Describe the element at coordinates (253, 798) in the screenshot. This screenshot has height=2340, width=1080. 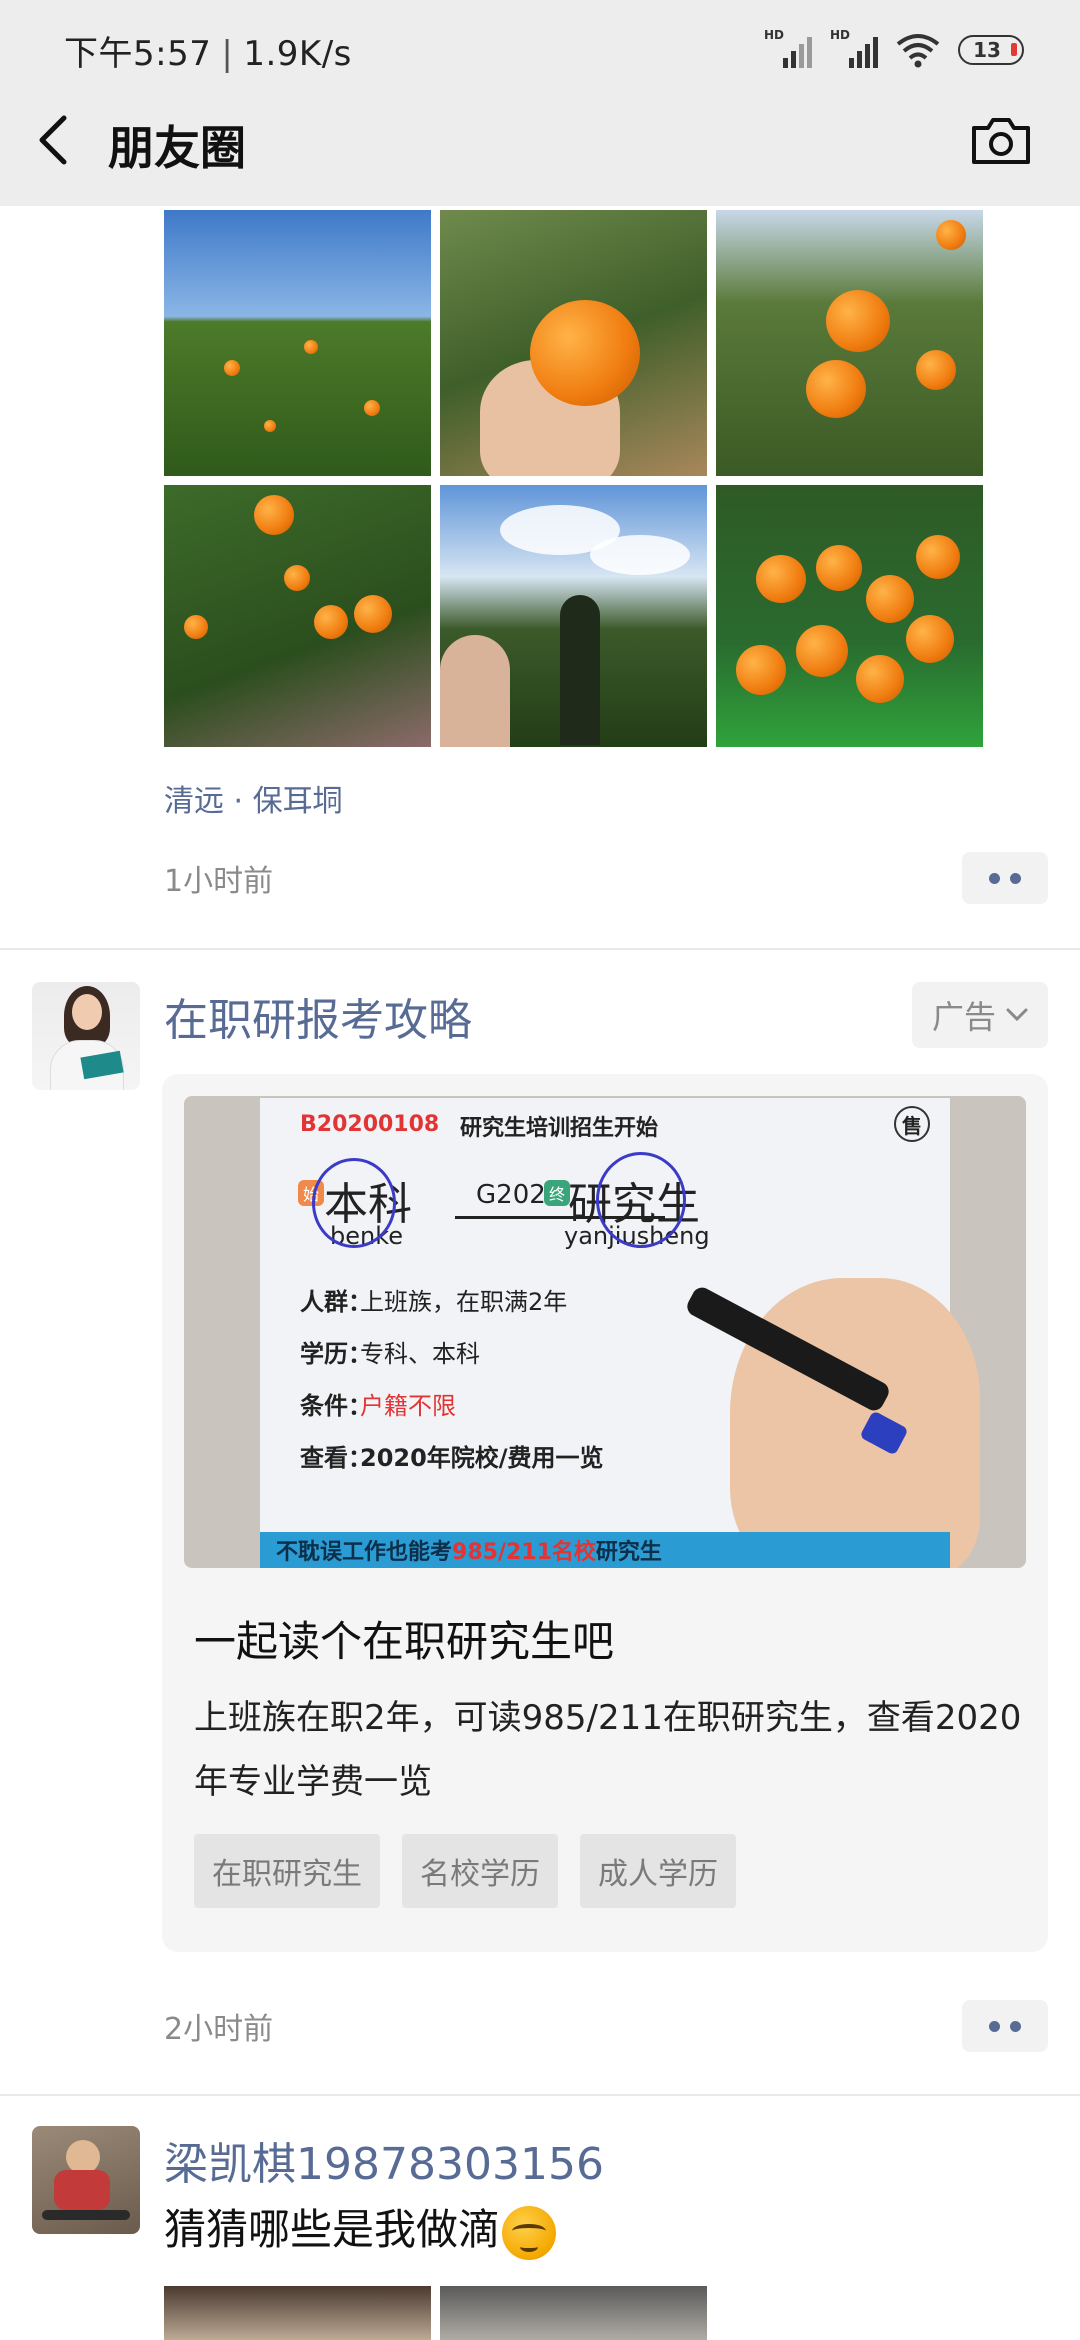
I see `post-location-link: 清远 · 保耳垌` at that location.